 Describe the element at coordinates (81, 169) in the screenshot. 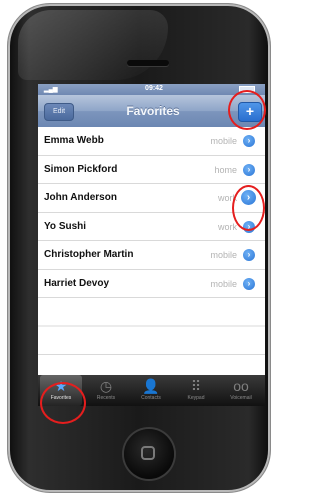

I see `contact-name: Simon Pickford` at that location.